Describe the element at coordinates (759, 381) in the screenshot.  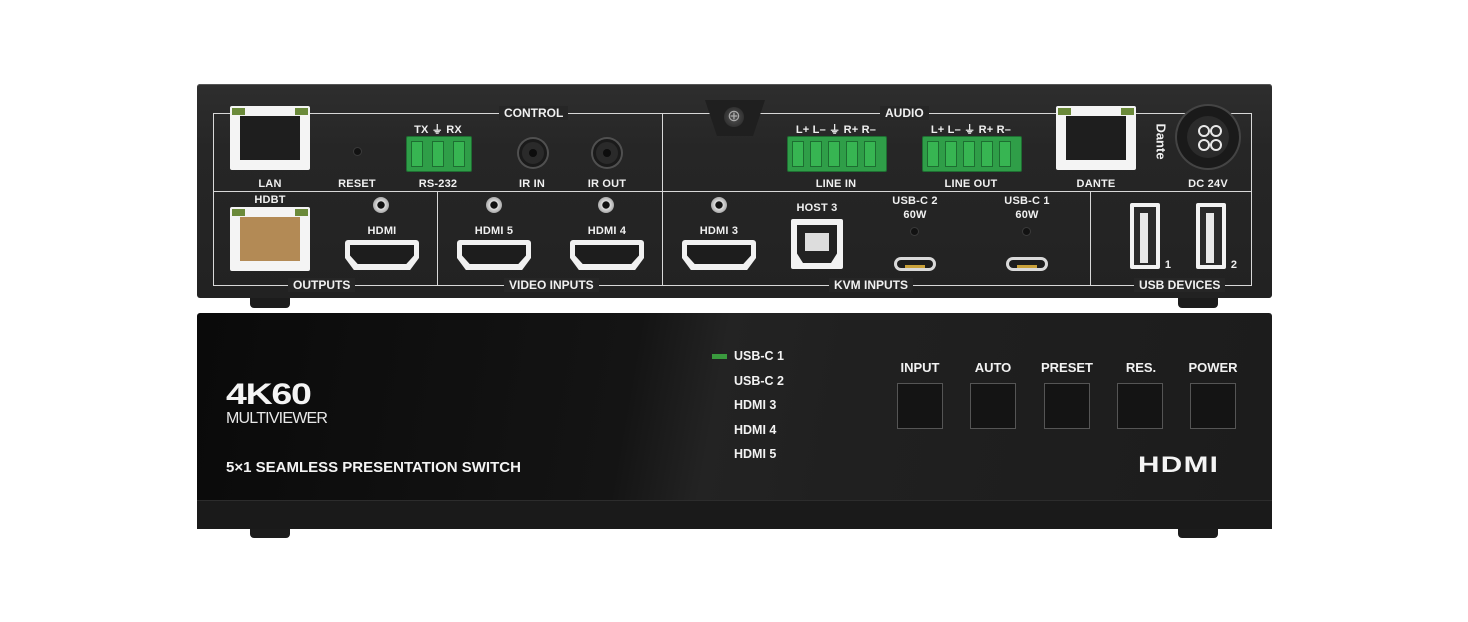
I see `source-label-usbc2: USB-C 2` at that location.